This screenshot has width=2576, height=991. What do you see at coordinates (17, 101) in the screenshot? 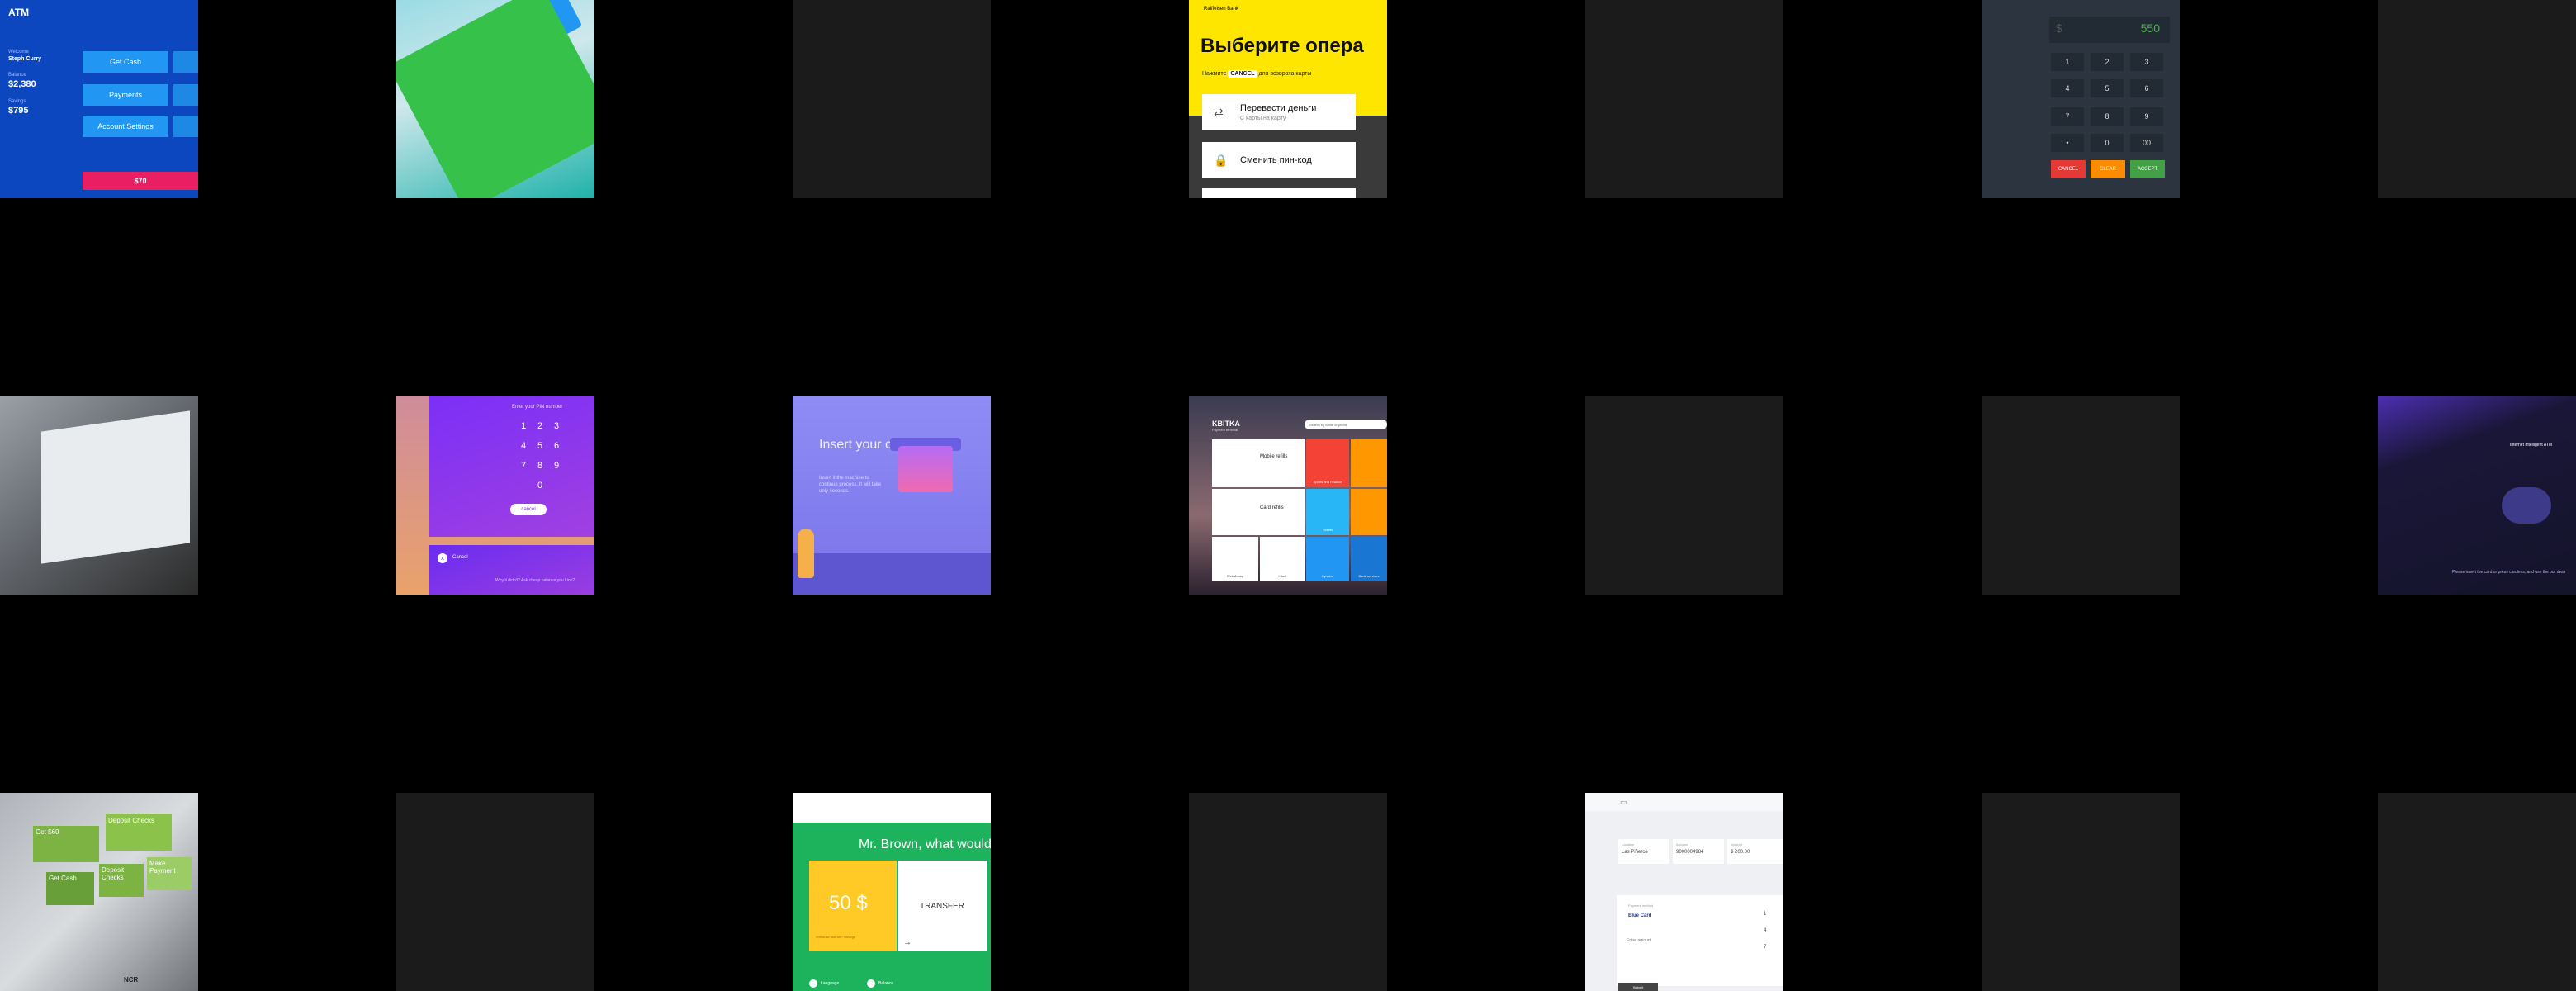
I see `savings-label: Savings` at bounding box center [17, 101].